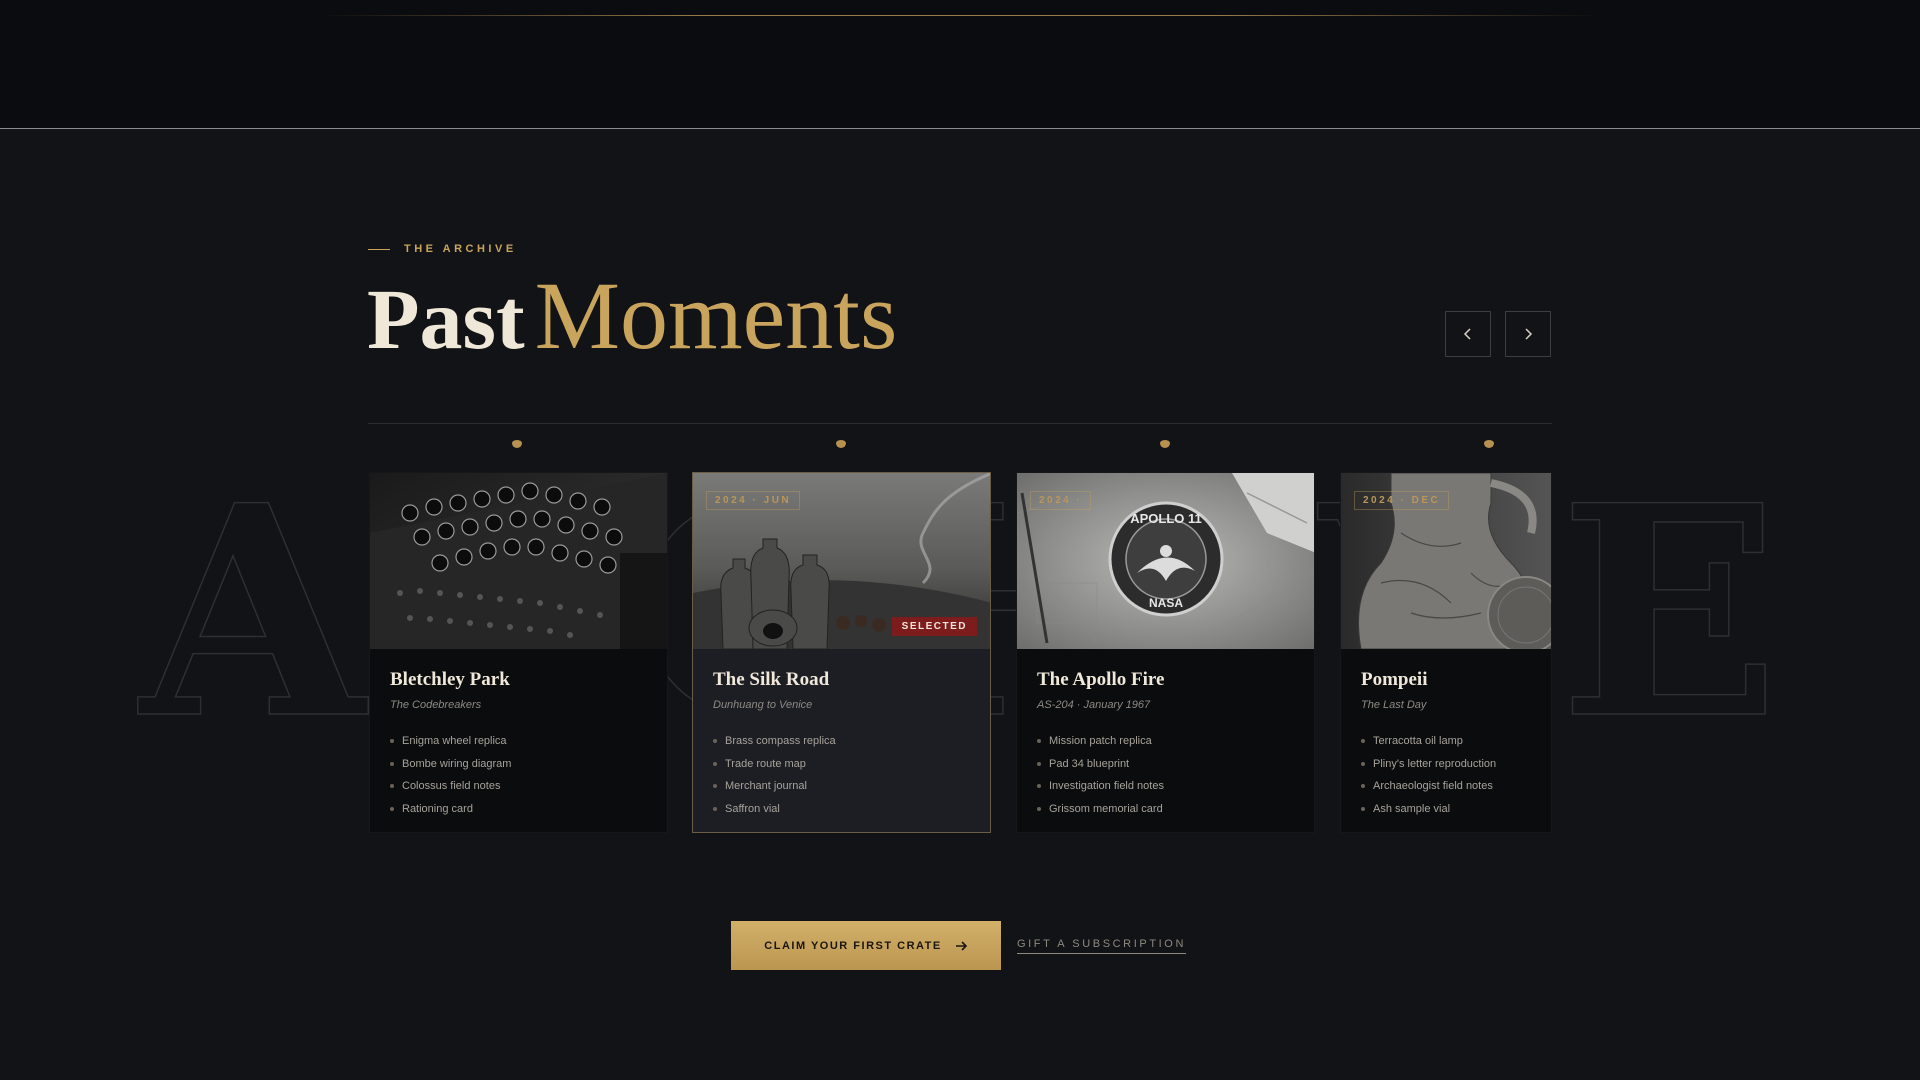 Image resolution: width=1920 pixels, height=1080 pixels. What do you see at coordinates (450, 786) in the screenshot?
I see `list-item: Colossus field notes` at bounding box center [450, 786].